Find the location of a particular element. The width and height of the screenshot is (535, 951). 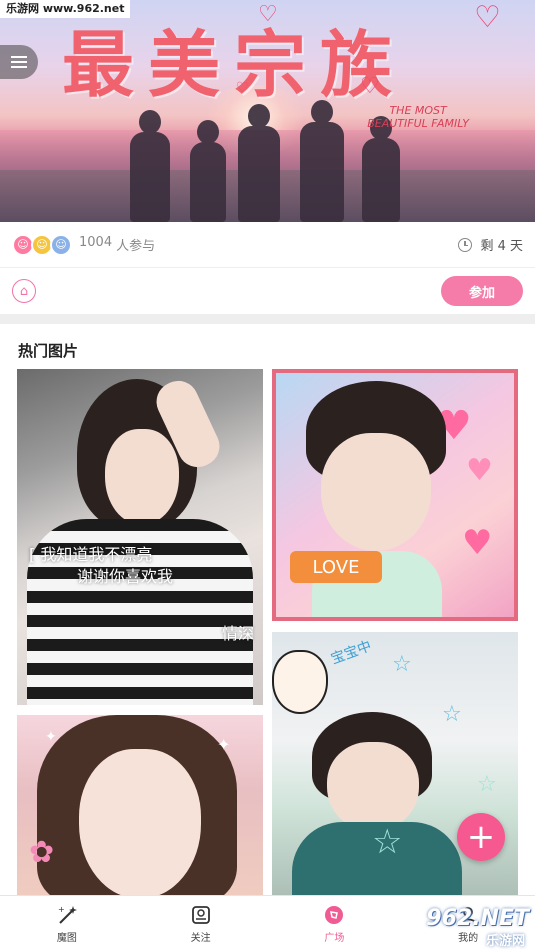

hamburger-icon is located at coordinates (19, 62).